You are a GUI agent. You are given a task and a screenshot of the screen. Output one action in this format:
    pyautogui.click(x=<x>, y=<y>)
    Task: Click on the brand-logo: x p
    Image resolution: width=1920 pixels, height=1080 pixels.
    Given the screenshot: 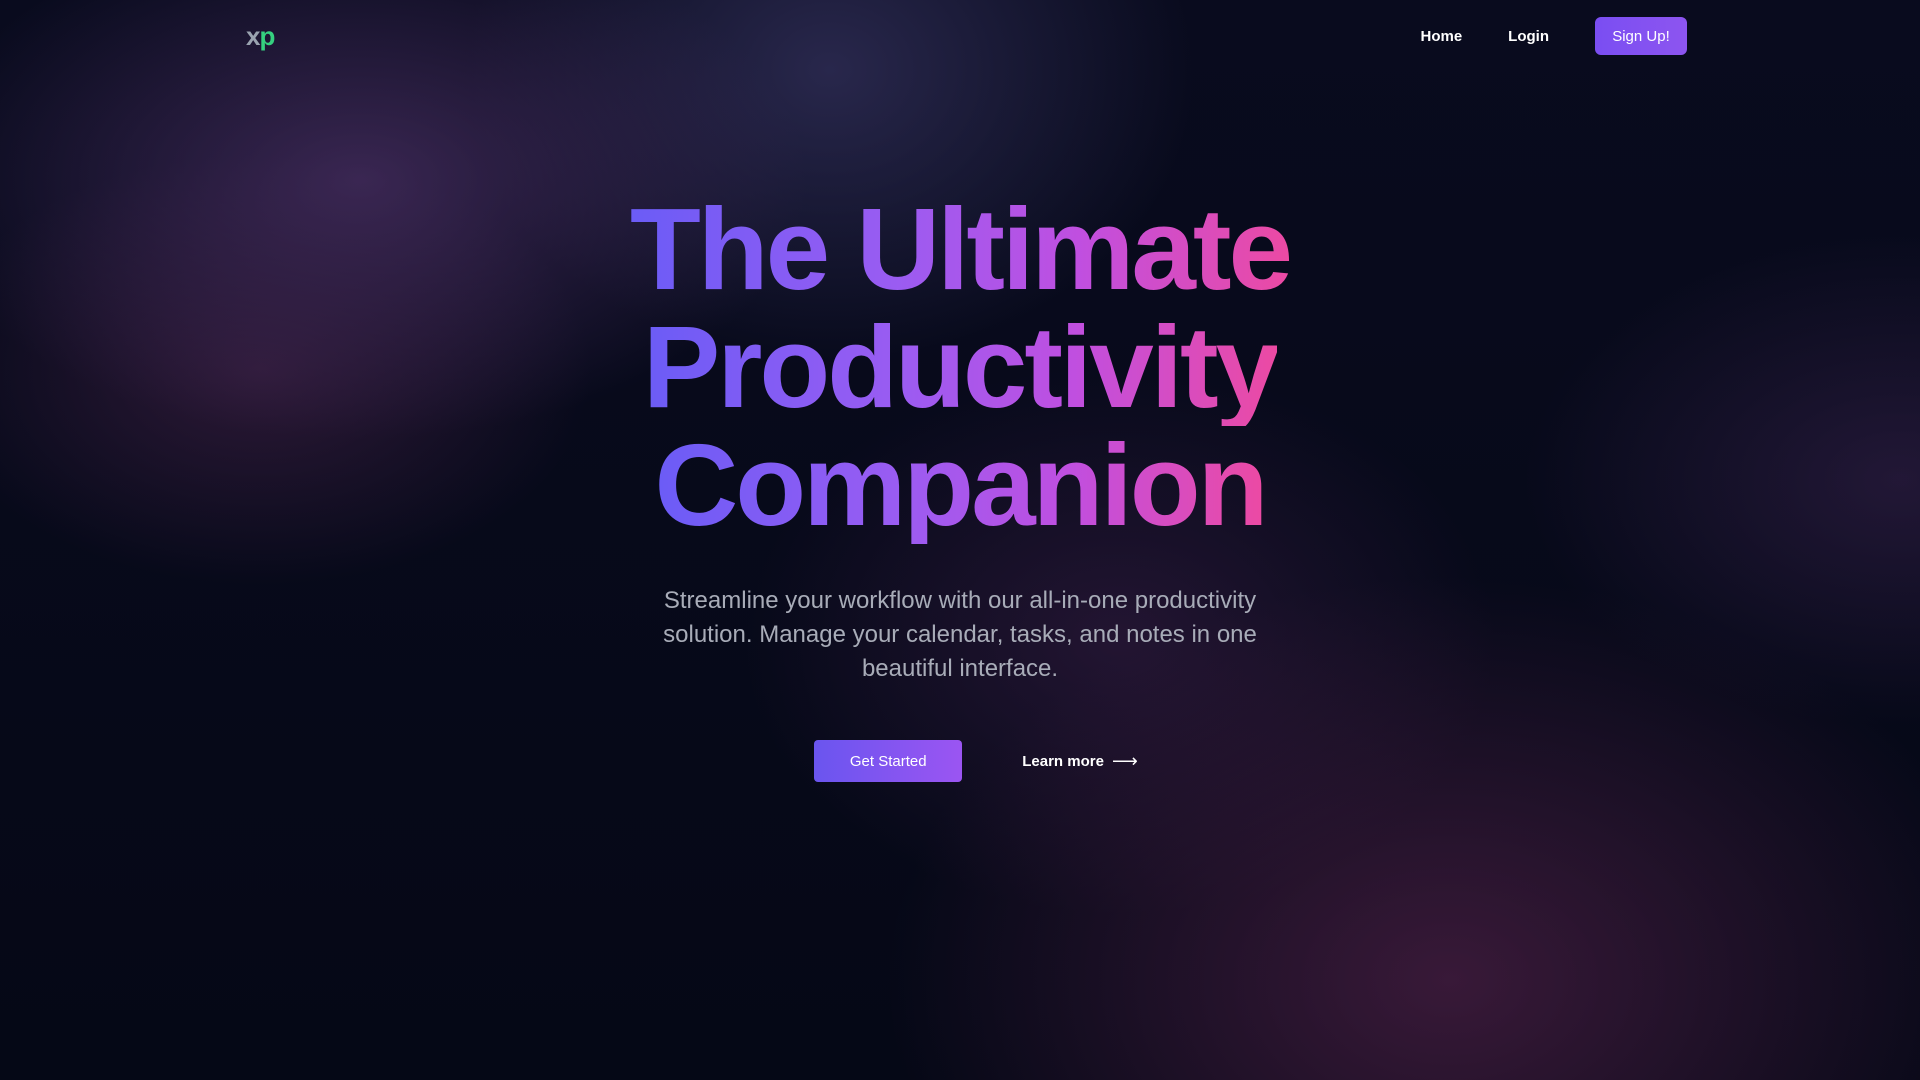 What is the action you would take?
    pyautogui.click(x=260, y=36)
    